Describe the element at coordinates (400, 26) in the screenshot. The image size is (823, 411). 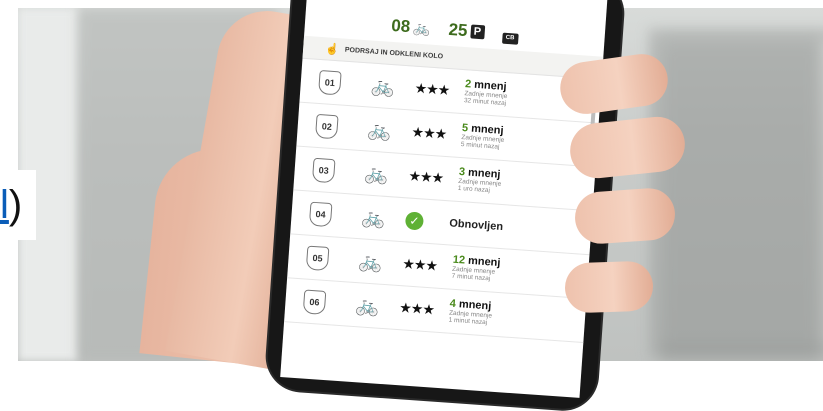
I see `bikes-count: 08` at that location.